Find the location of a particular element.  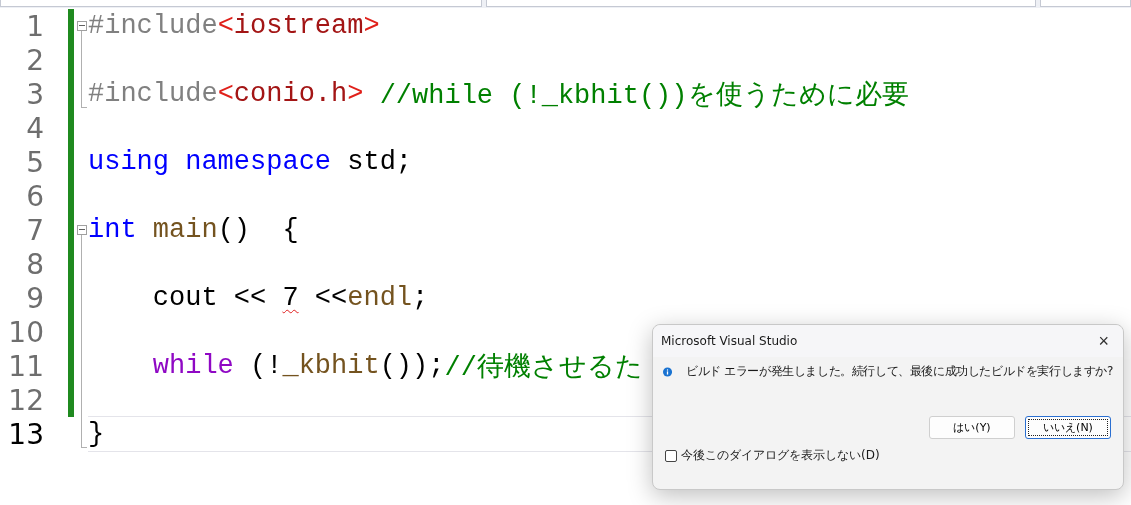

code-token: () { is located at coordinates (258, 230).